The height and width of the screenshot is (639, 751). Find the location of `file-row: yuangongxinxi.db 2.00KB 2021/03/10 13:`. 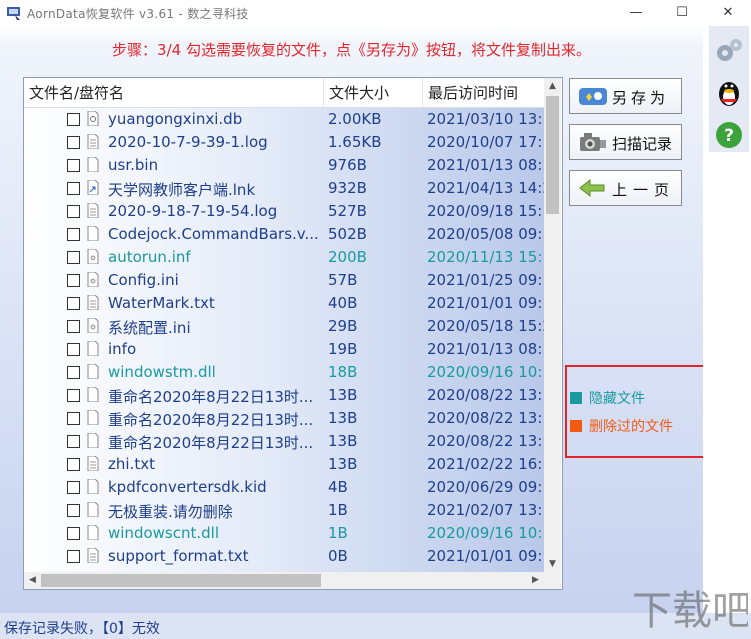

file-row: yuangongxinxi.db 2.00KB 2021/03/10 13: is located at coordinates (284, 119).